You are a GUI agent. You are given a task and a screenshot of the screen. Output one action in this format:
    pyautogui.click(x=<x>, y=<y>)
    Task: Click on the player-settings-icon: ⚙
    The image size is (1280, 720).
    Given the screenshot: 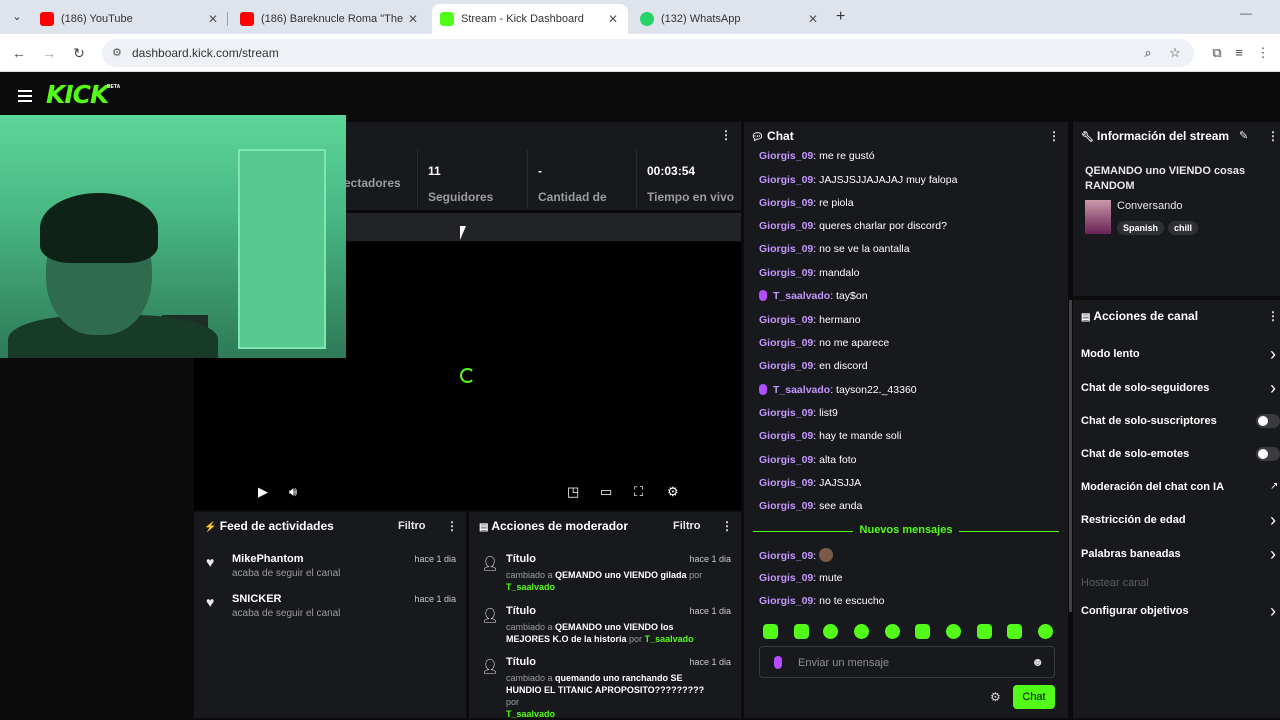 What is the action you would take?
    pyautogui.click(x=673, y=492)
    